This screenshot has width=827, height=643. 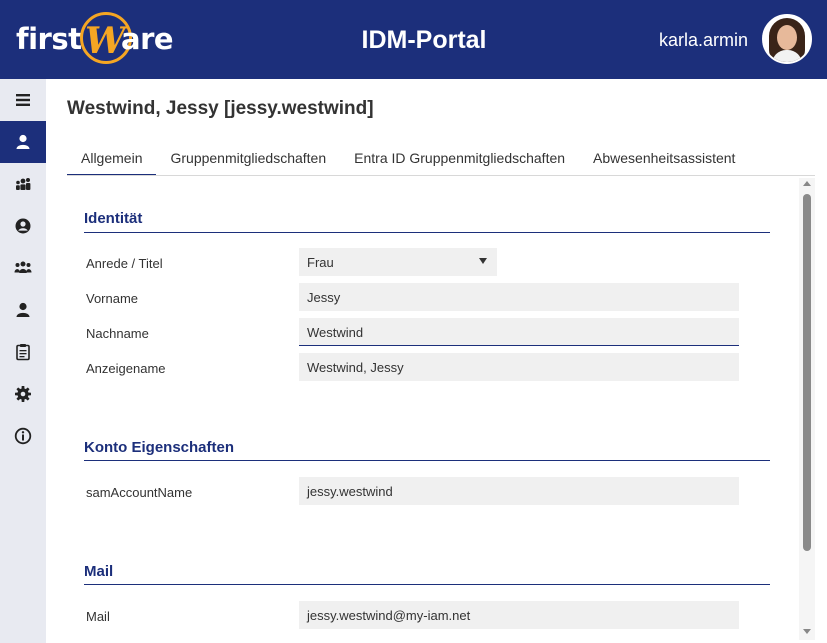 I want to click on vorname-label: Vorname, so click(x=112, y=298).